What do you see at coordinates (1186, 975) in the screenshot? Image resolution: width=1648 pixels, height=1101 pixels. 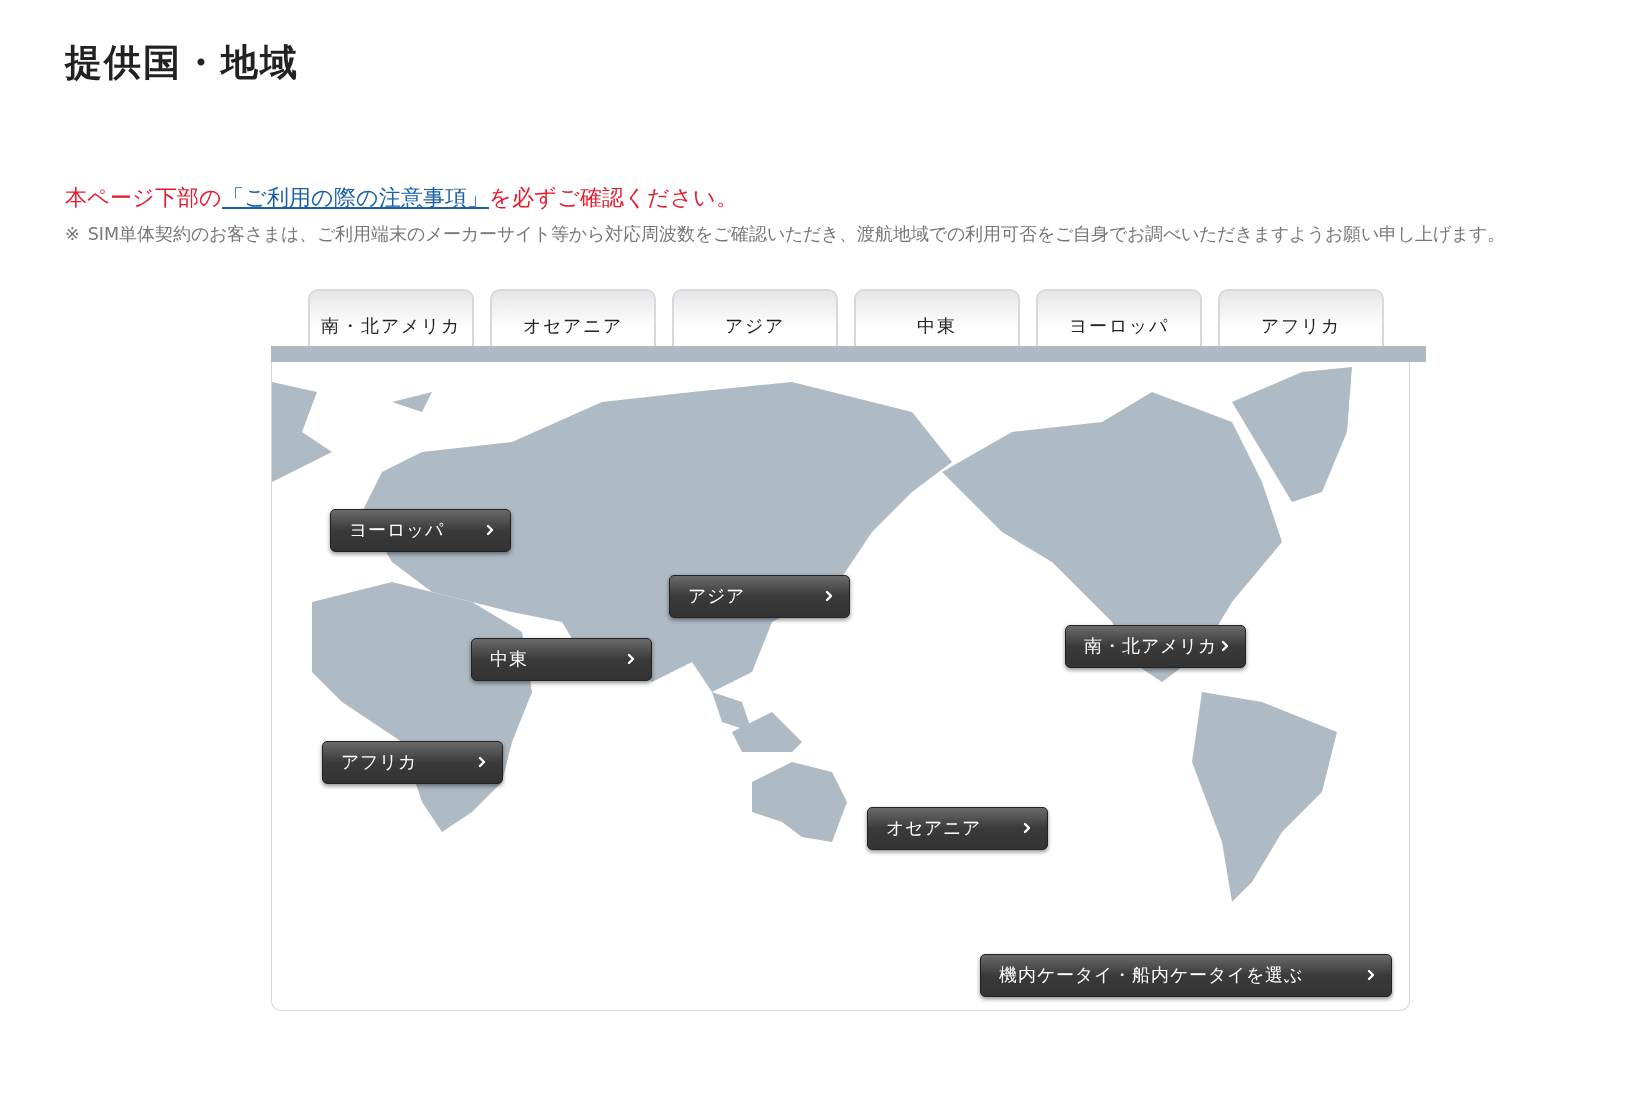 I see `inflight-button: 機内ケータイ・船内ケータイを選ぶ` at bounding box center [1186, 975].